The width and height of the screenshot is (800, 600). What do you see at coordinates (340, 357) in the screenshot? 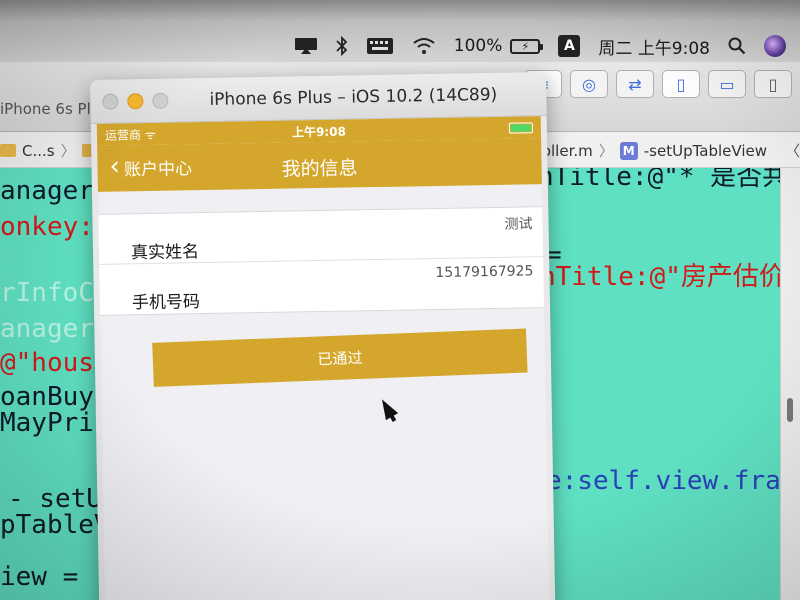
I see `passed-button: 已通过` at bounding box center [340, 357].